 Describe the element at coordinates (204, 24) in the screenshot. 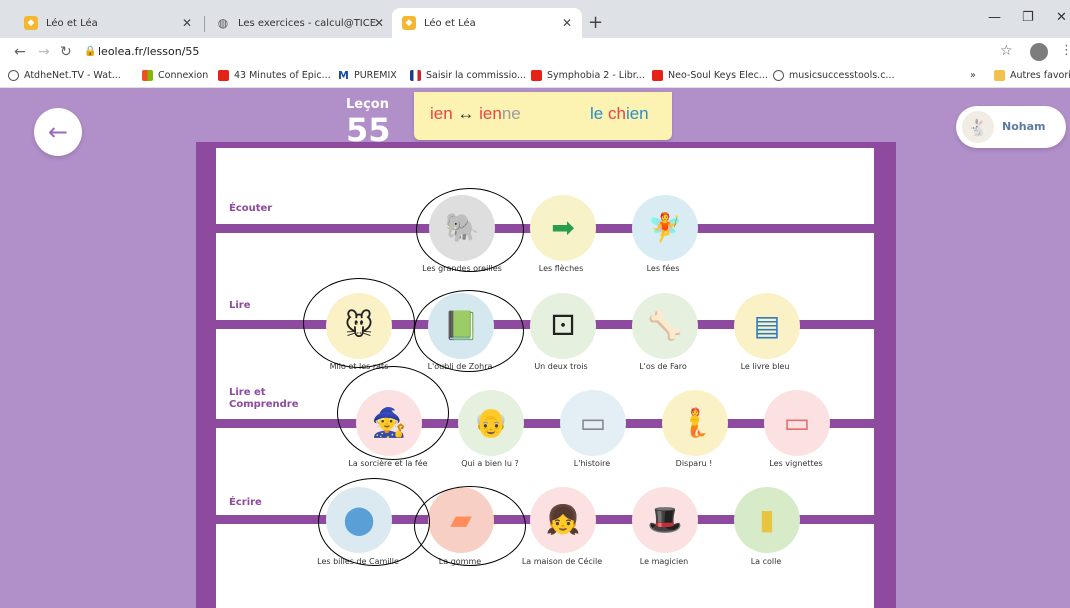

I see `tab-separator` at that location.